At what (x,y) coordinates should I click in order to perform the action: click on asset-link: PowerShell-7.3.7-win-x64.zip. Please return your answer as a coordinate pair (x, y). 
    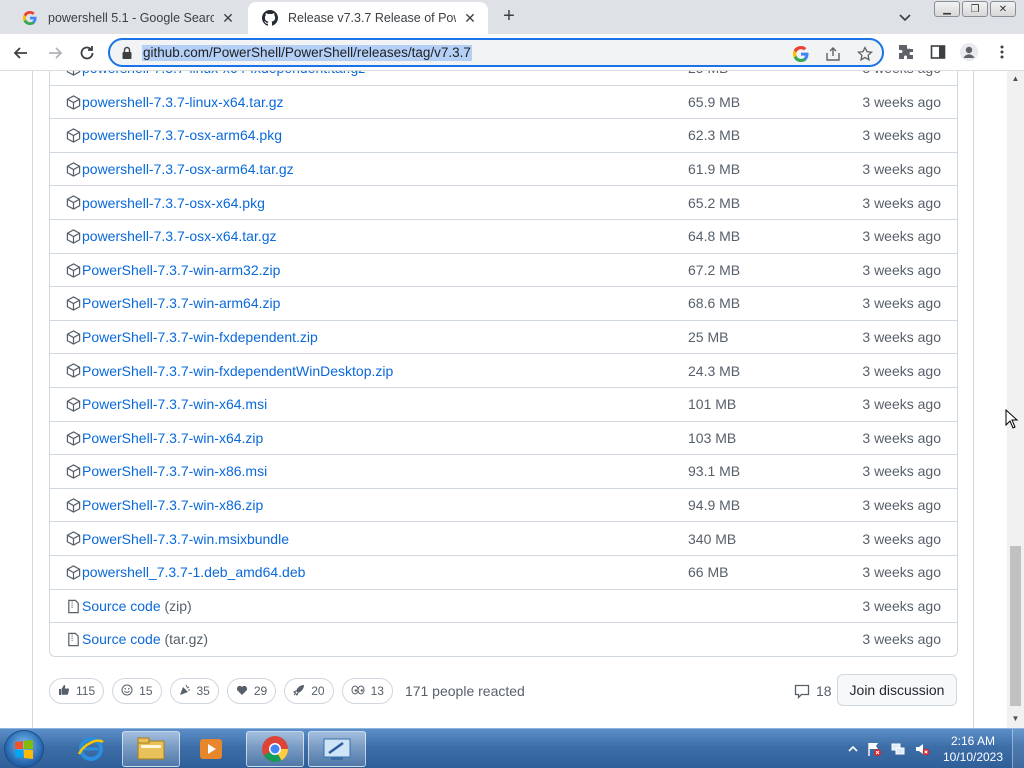
    Looking at the image, I should click on (172, 438).